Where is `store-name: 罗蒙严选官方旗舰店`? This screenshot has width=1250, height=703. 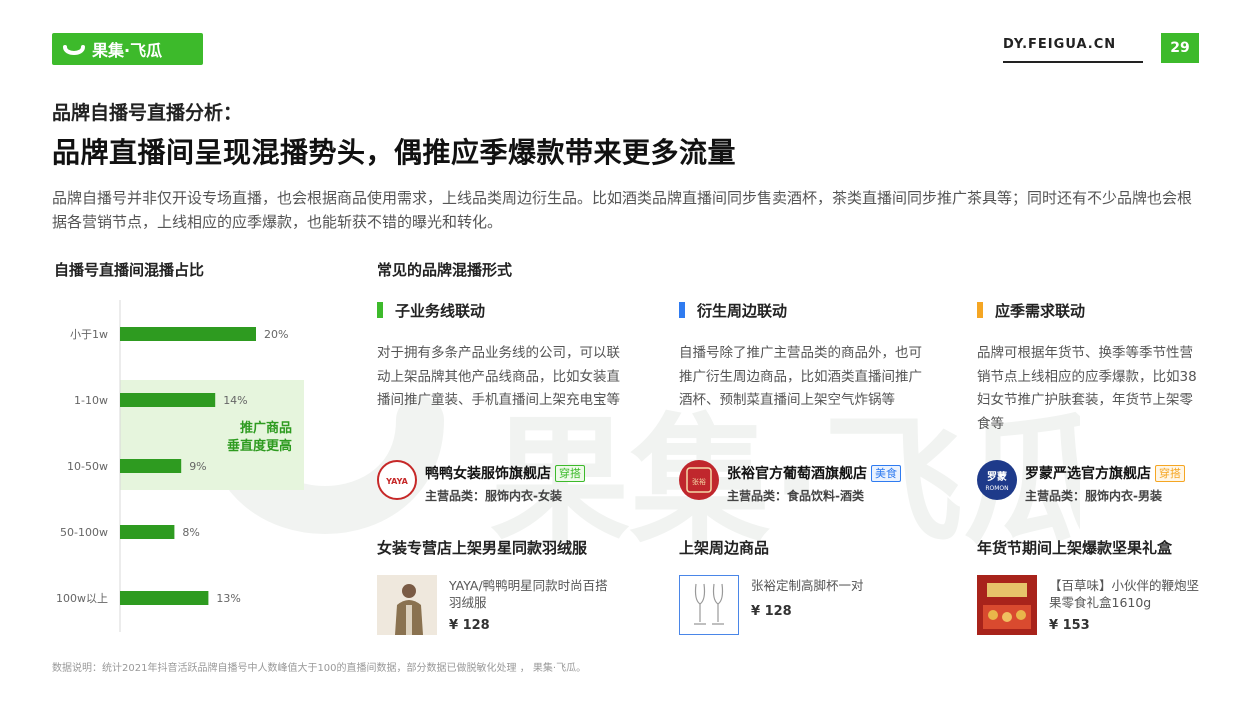 store-name: 罗蒙严选官方旗舰店 is located at coordinates (1088, 474).